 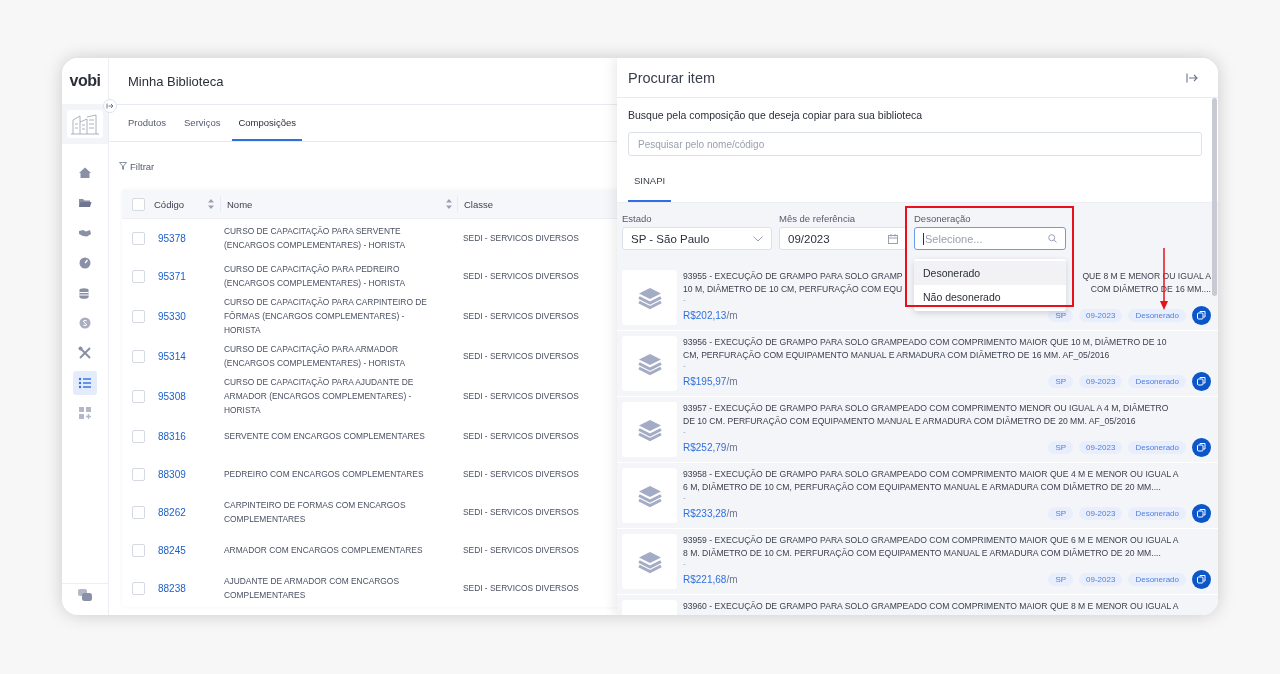 What do you see at coordinates (325, 316) in the screenshot?
I see `table-cell-text: CURSO DE CAPACITAÇÃO PARA CARPINTEIRO DE FÔRMAS (ENCARGOS COMPLEMENTARES) - HORISTA` at bounding box center [325, 316].